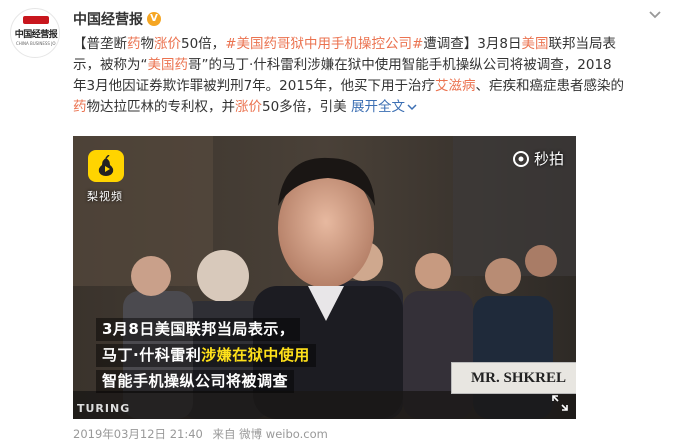 This screenshot has width=674, height=445. Describe the element at coordinates (455, 86) in the screenshot. I see `keyword-highlight: 艾滋病` at that location.